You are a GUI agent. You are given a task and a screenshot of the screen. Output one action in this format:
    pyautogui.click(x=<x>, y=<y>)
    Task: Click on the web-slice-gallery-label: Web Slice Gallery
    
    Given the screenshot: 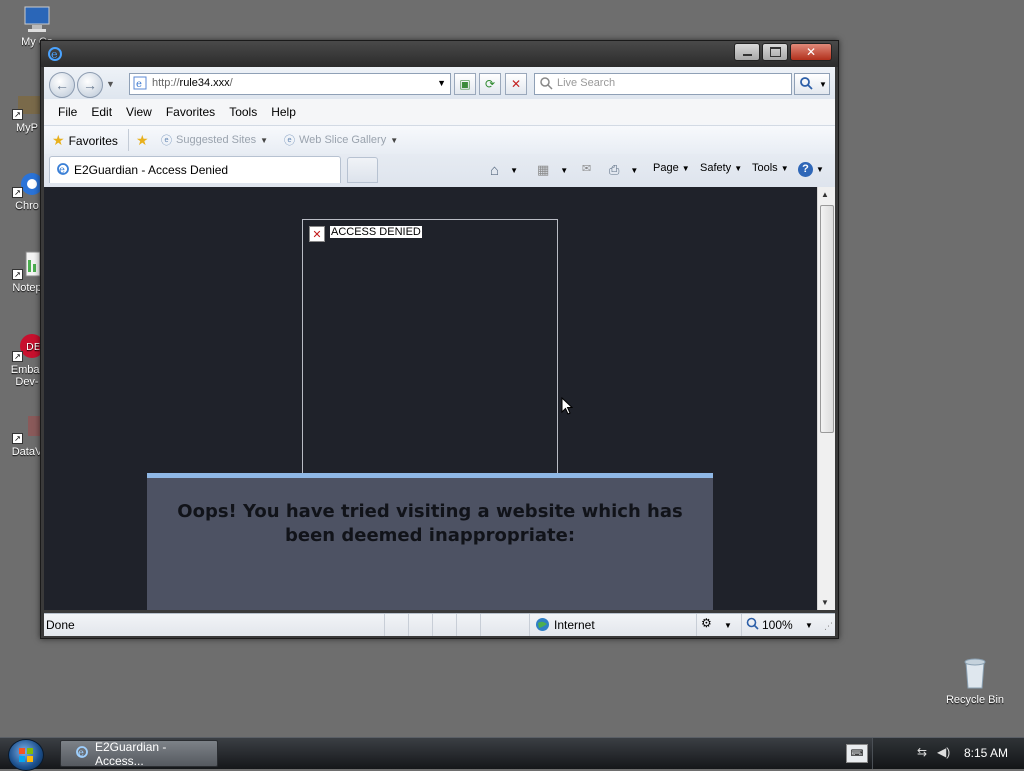 What is the action you would take?
    pyautogui.click(x=343, y=140)
    